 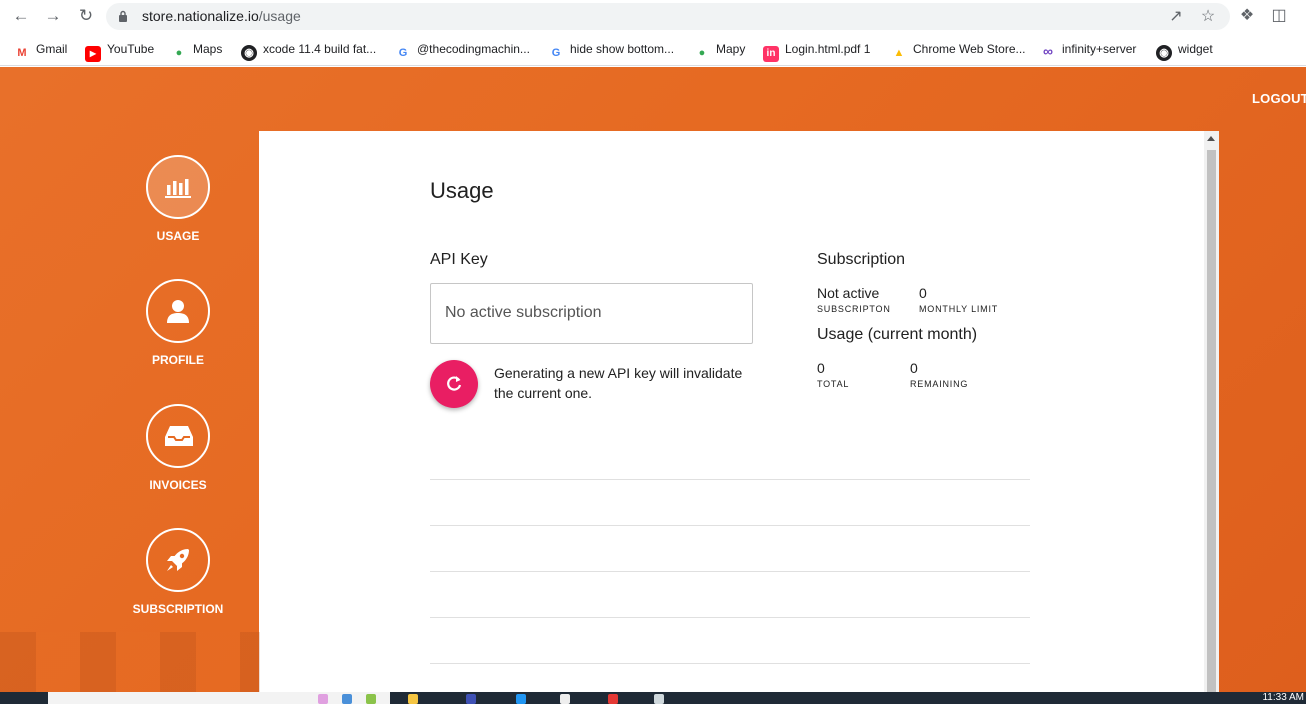 I want to click on api-key-value: No active subscription, so click(x=523, y=312).